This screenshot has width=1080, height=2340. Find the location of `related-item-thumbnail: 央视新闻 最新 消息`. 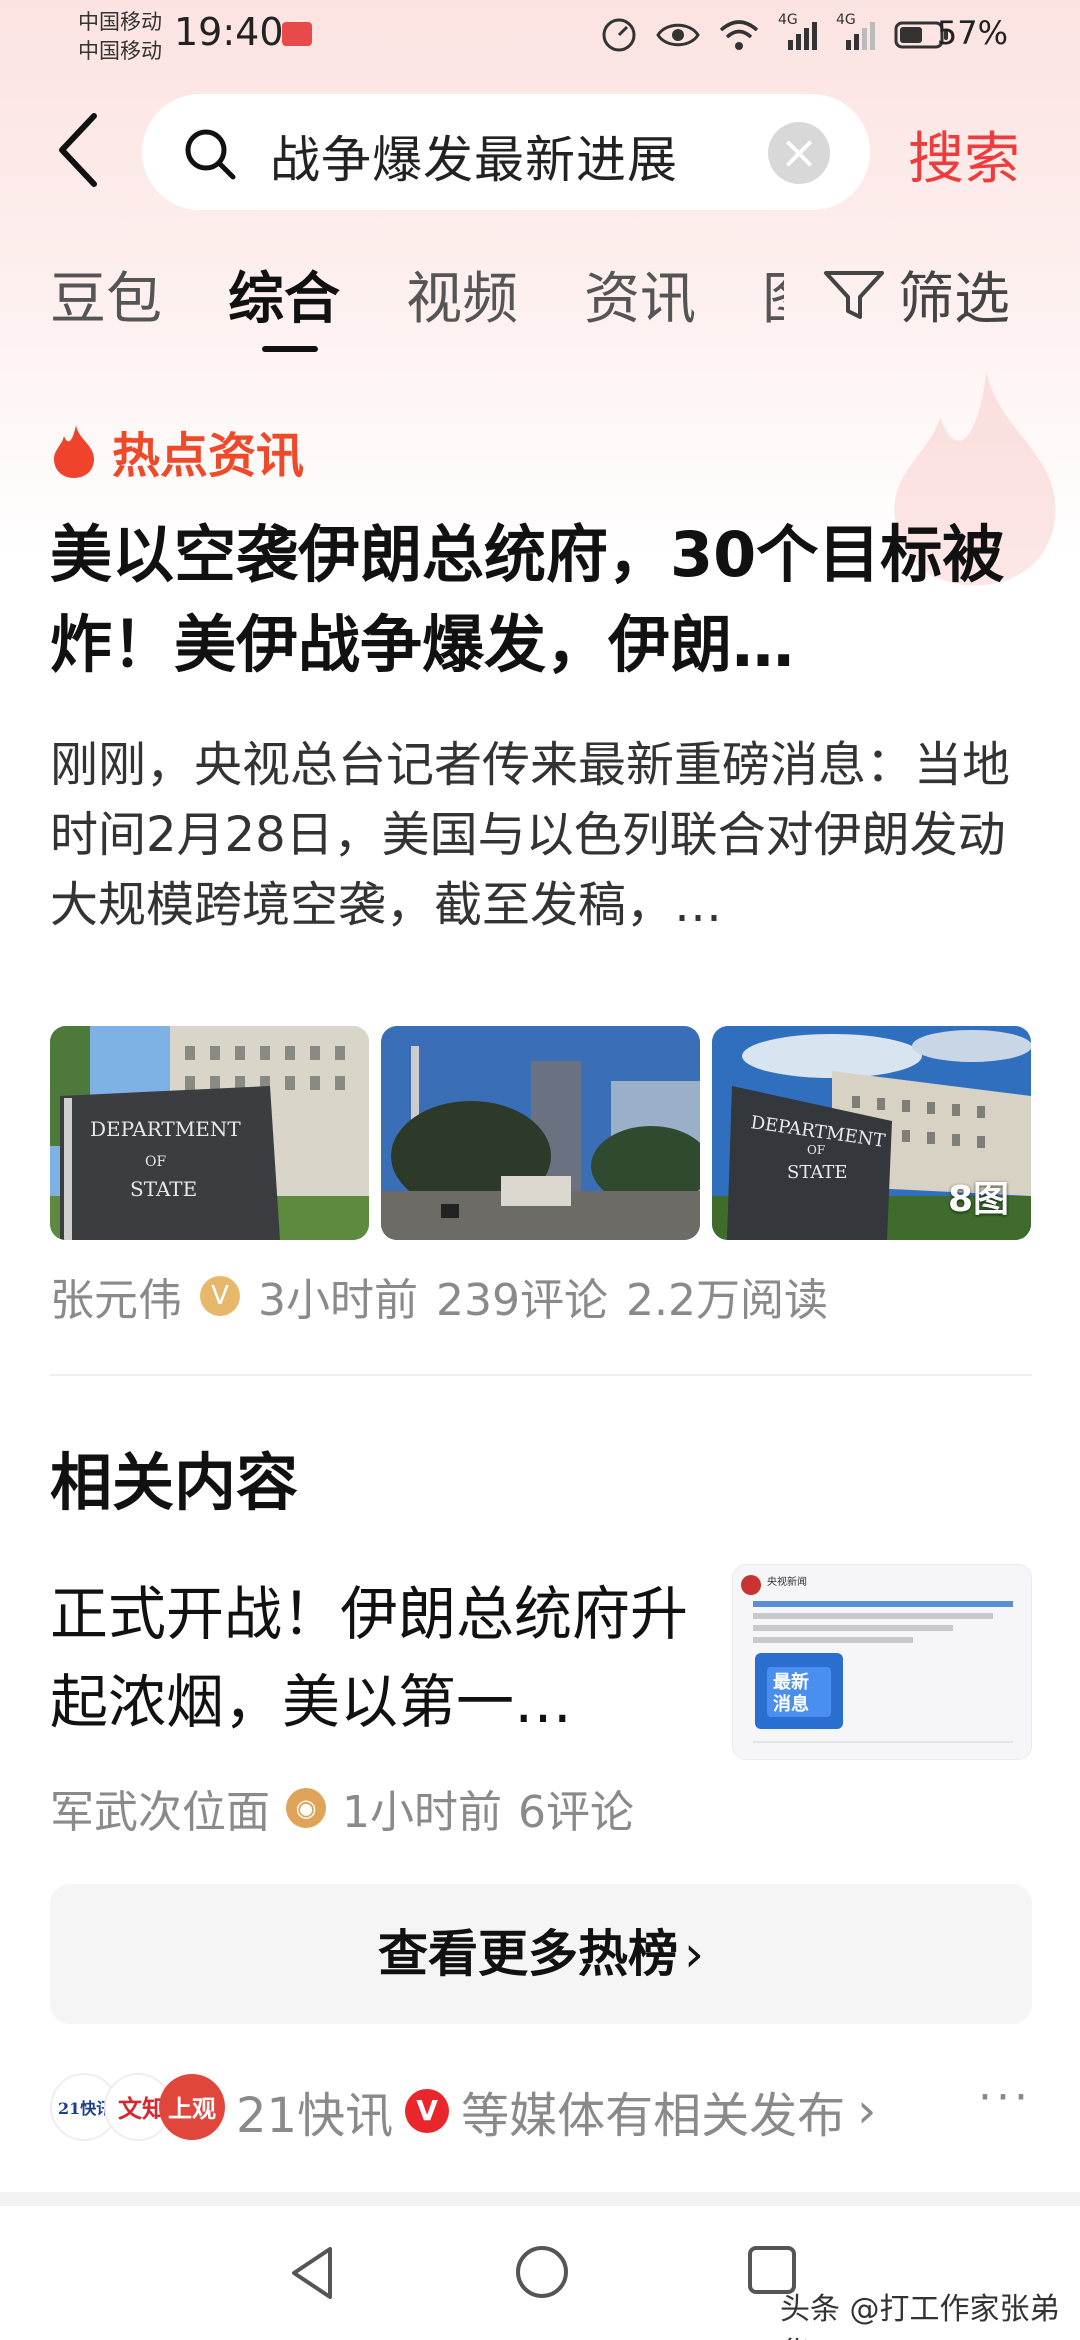

related-item-thumbnail: 央视新闻 最新 消息 is located at coordinates (882, 1662).